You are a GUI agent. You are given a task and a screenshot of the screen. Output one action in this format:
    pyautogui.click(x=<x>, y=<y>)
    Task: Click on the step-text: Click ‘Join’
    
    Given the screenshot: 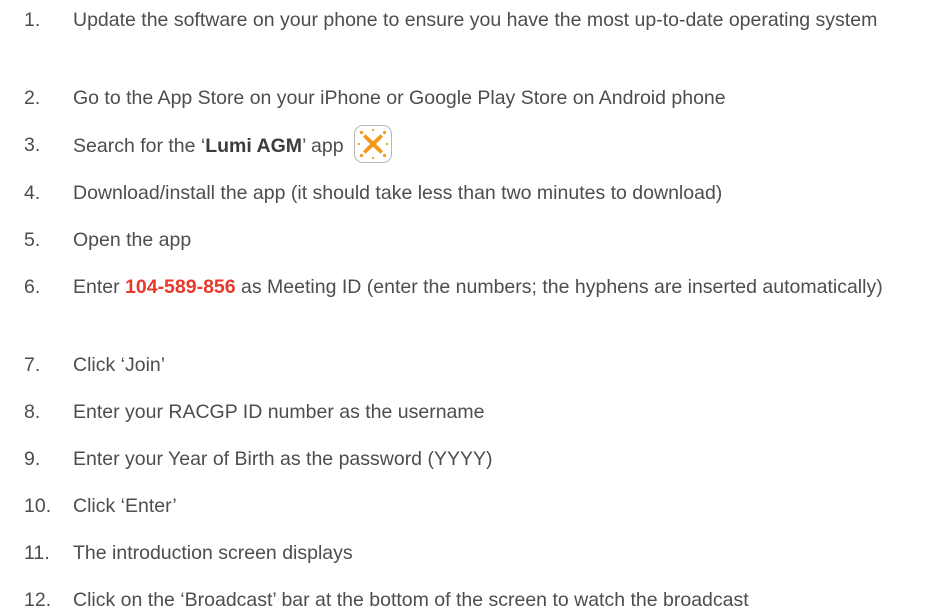 What is the action you would take?
    pyautogui.click(x=119, y=365)
    